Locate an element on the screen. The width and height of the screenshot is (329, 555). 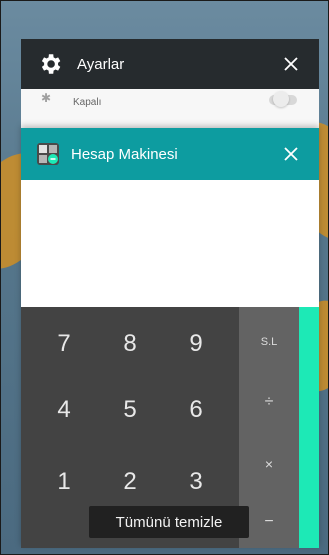
calculator-card-header: Hesap Makinesi is located at coordinates (170, 154).